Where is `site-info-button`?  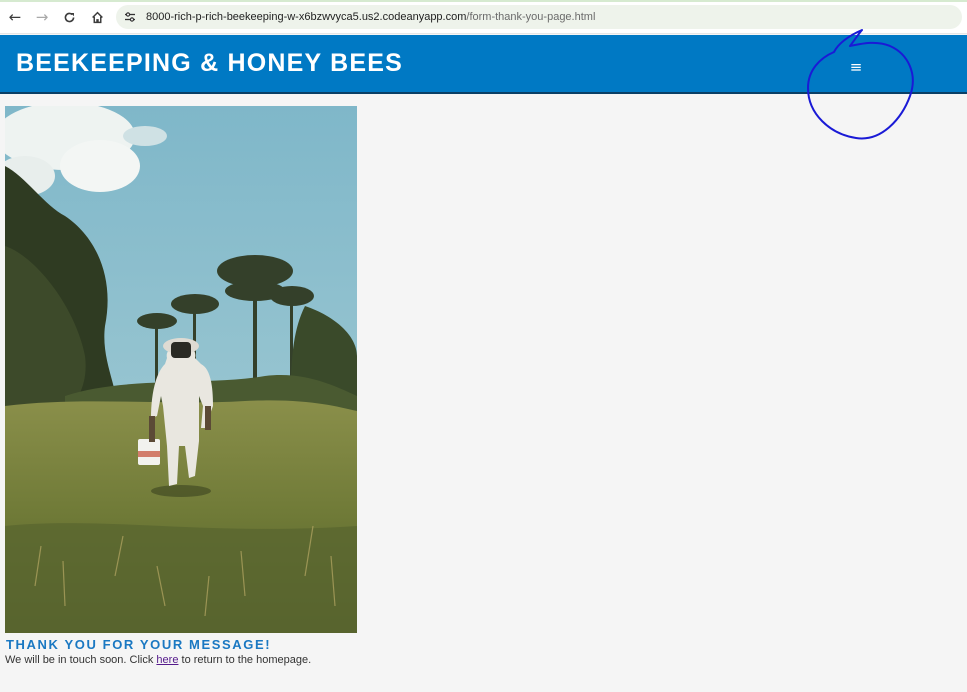
site-info-button is located at coordinates (130, 17).